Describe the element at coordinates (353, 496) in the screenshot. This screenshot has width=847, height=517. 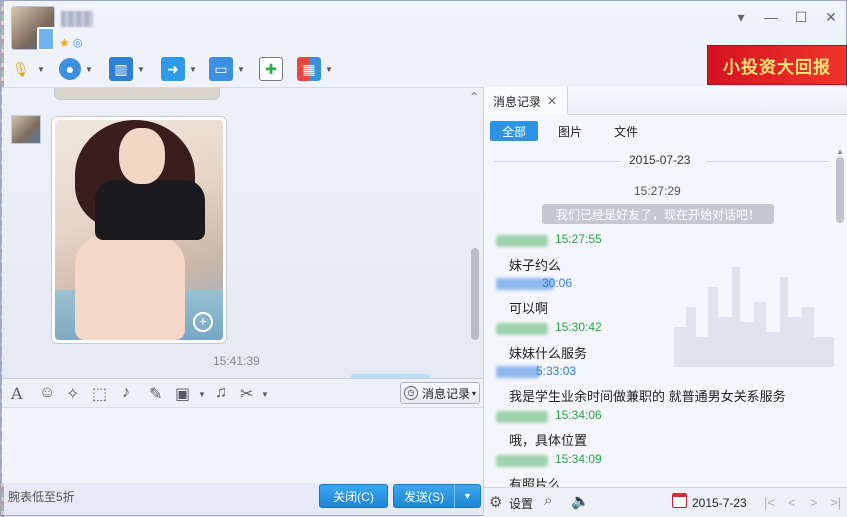
I see `close-button: 关闭(C)` at that location.